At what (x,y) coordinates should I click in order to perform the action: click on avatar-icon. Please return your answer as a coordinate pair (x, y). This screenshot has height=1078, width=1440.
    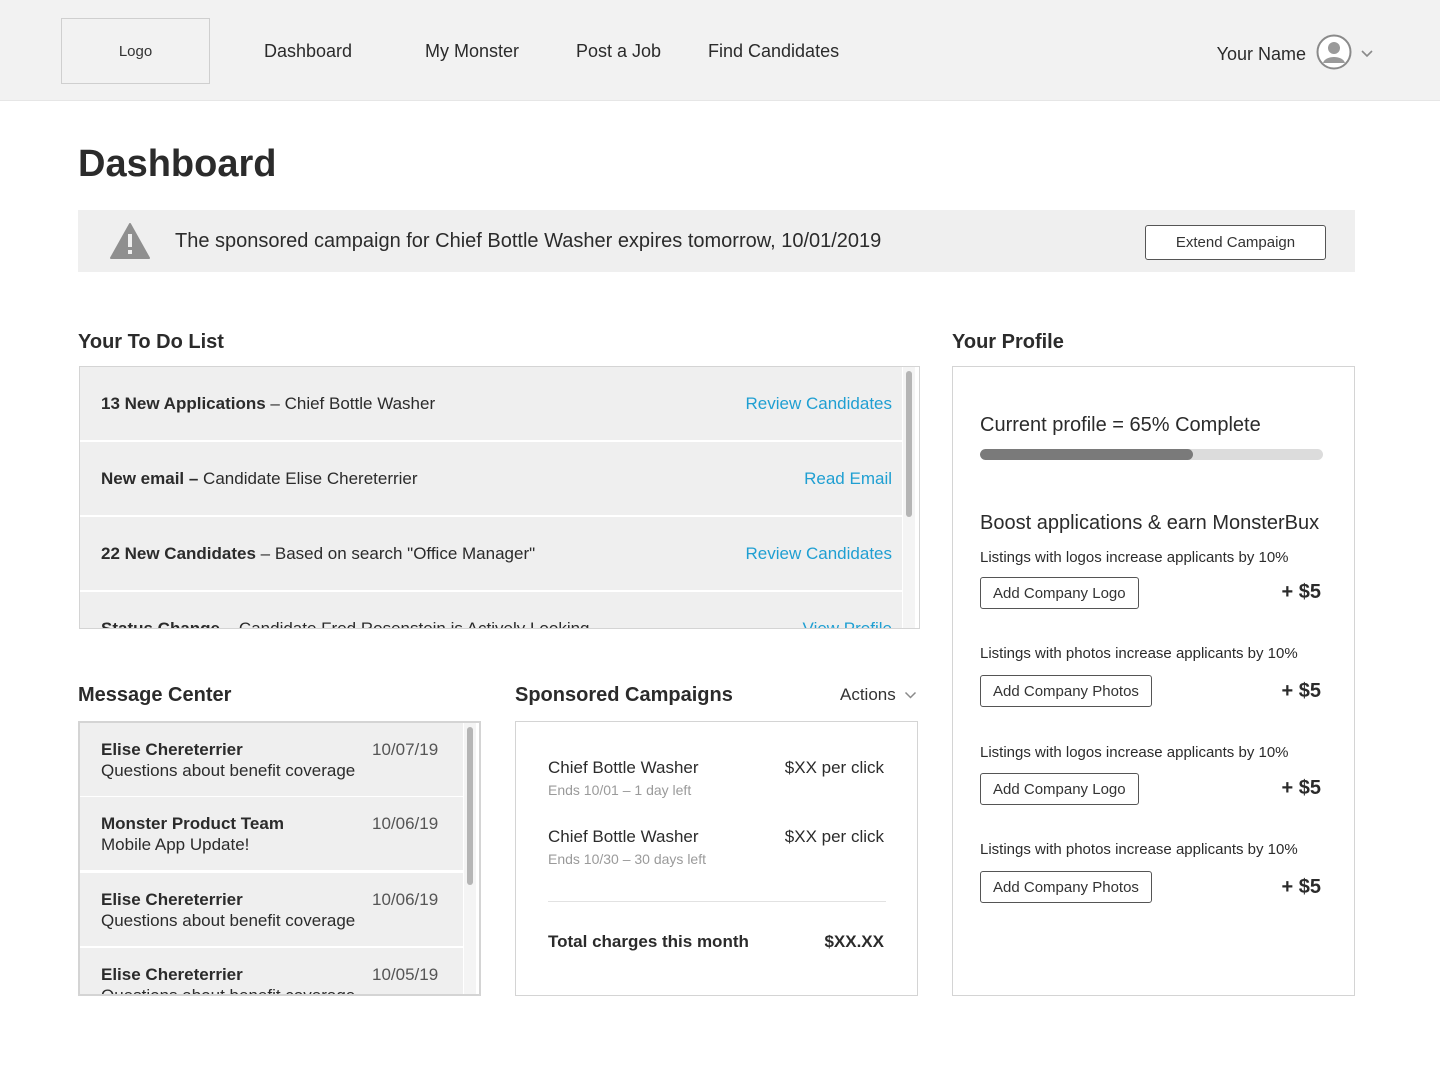
    Looking at the image, I should click on (1334, 54).